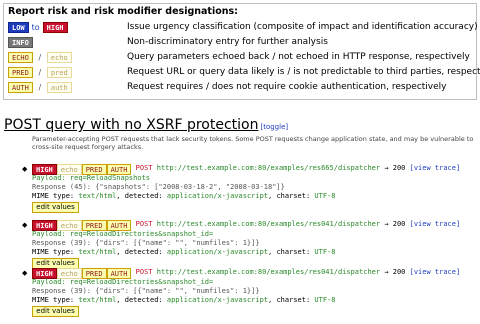 The image size is (480, 324). I want to click on info-badge: INFO, so click(20, 42).